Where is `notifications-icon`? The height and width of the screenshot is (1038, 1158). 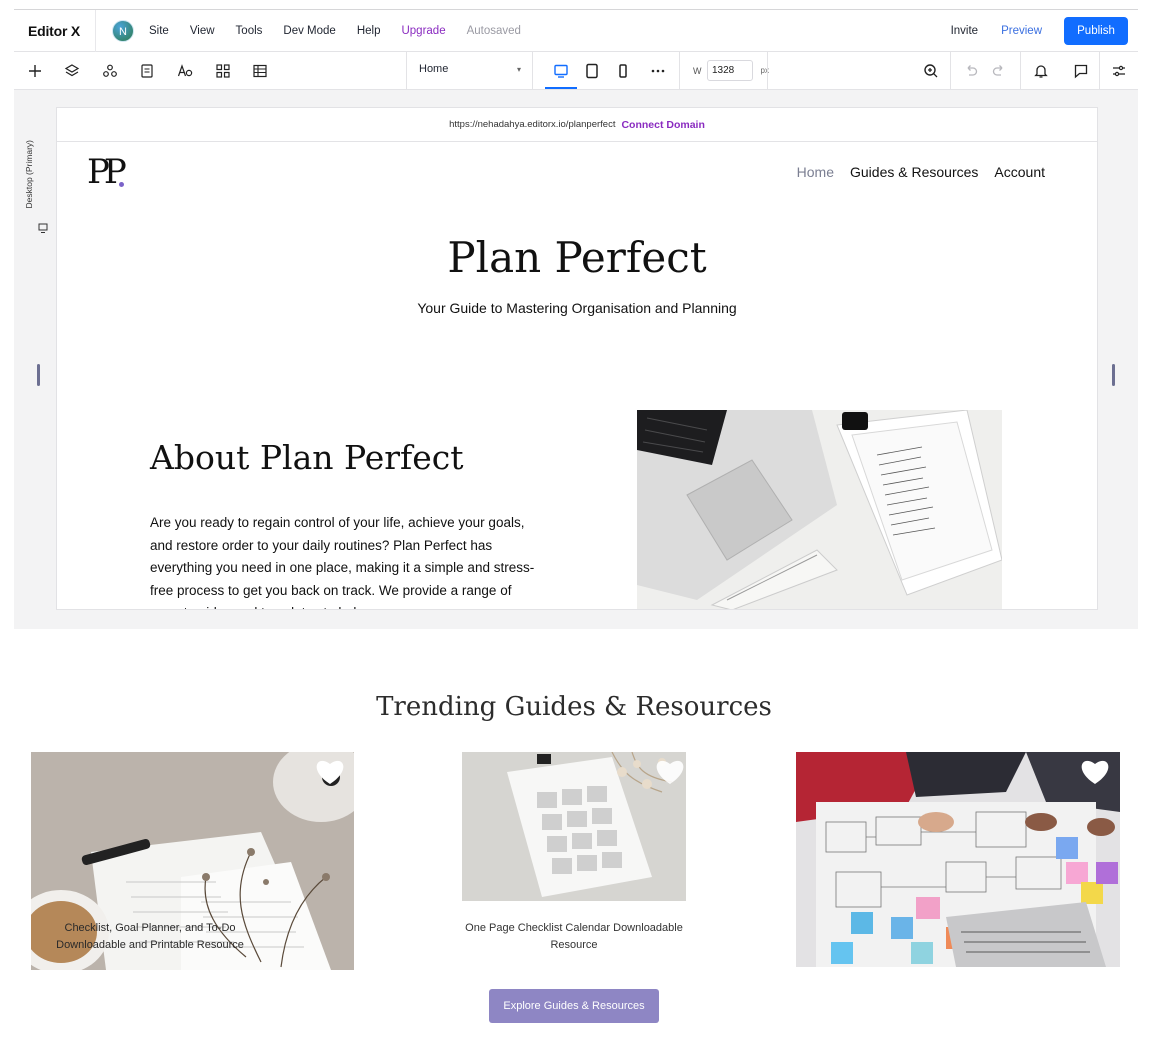
notifications-icon is located at coordinates (1041, 71).